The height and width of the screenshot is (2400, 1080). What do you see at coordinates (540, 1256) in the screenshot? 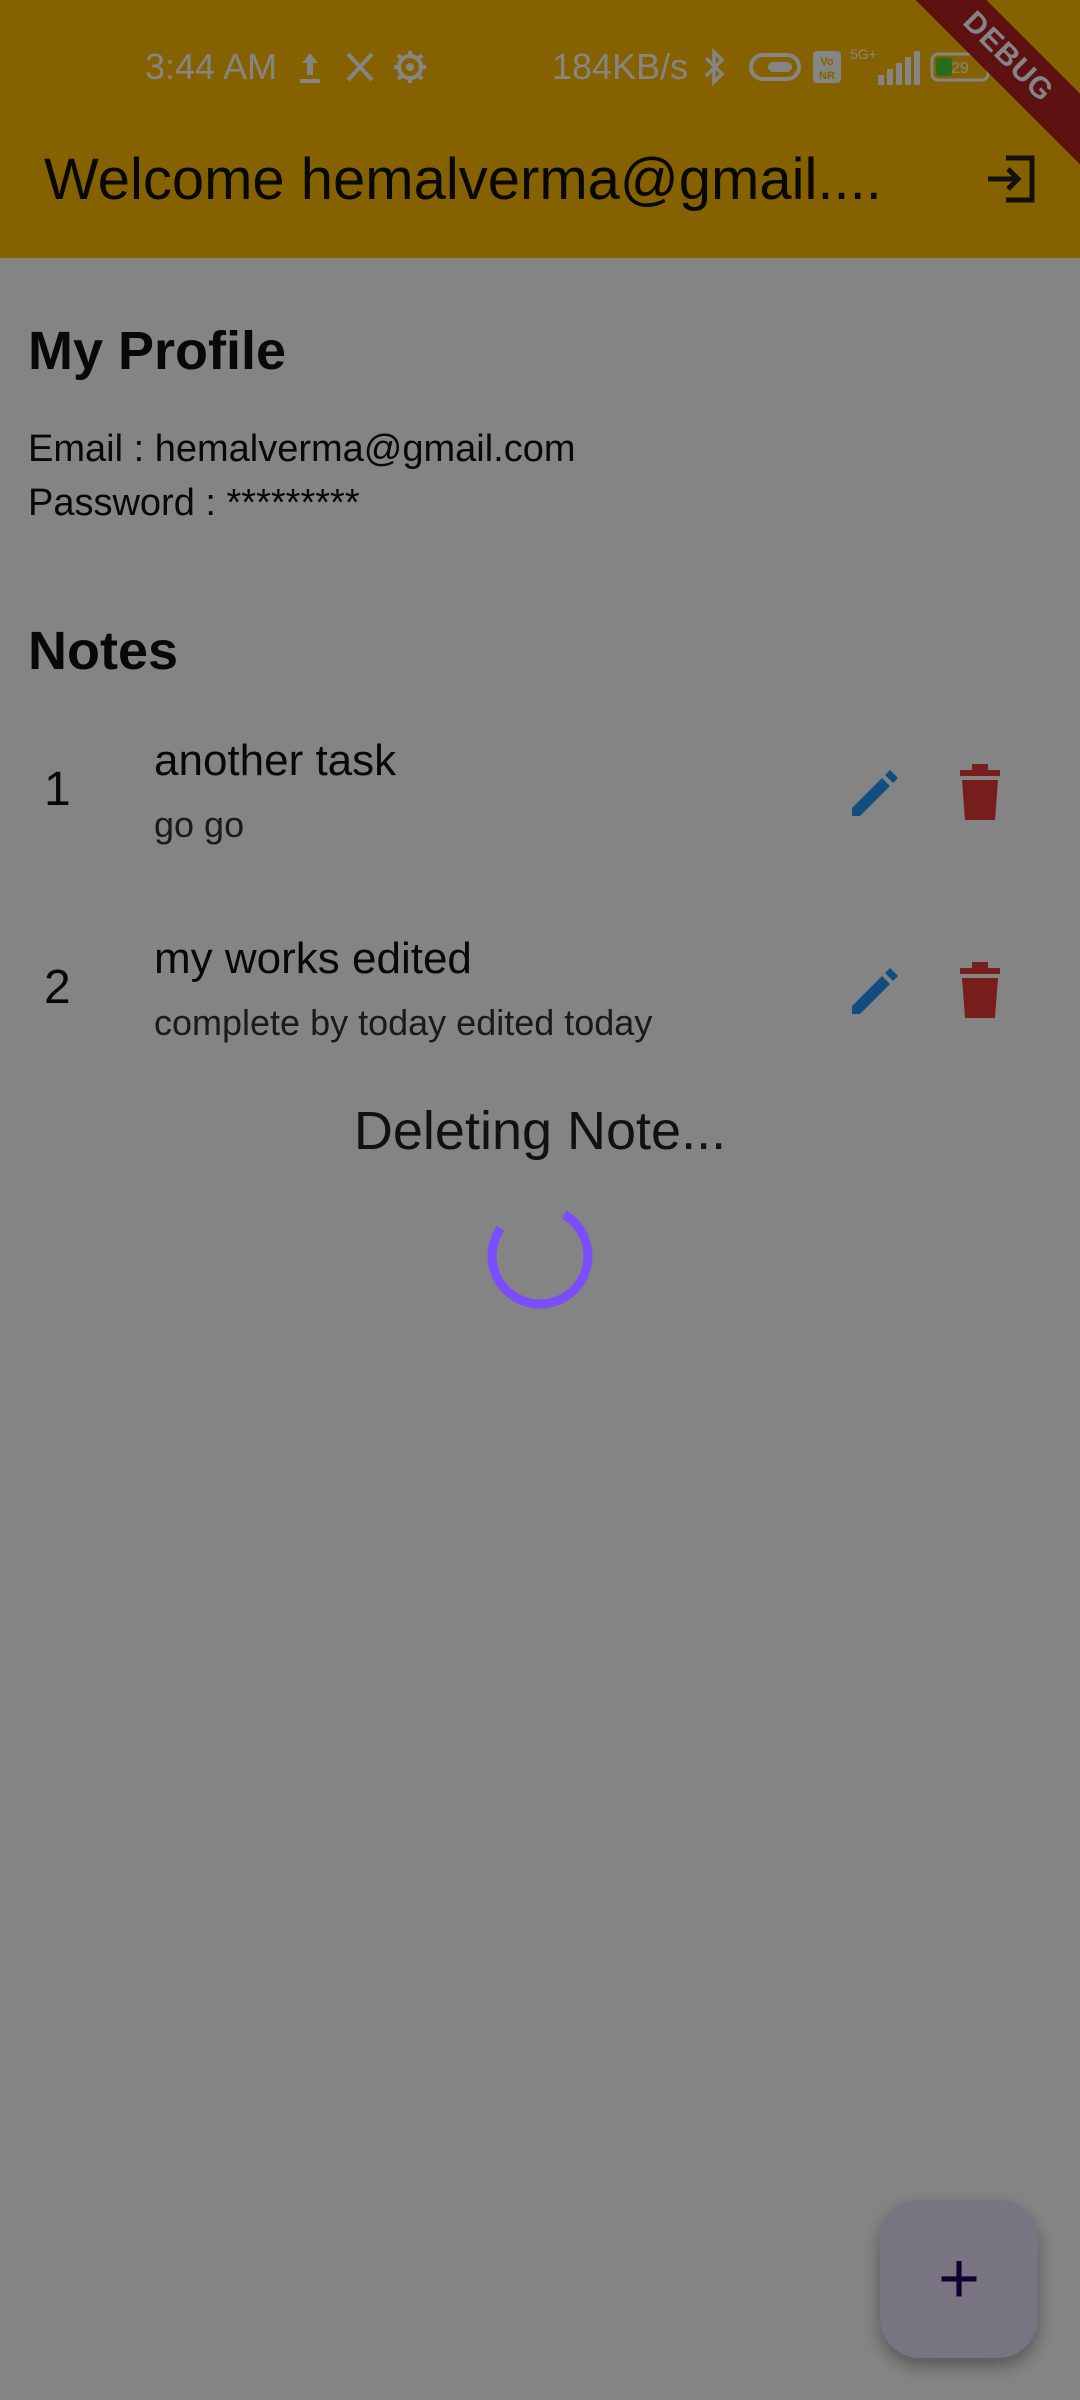
I see `loading-spinner` at bounding box center [540, 1256].